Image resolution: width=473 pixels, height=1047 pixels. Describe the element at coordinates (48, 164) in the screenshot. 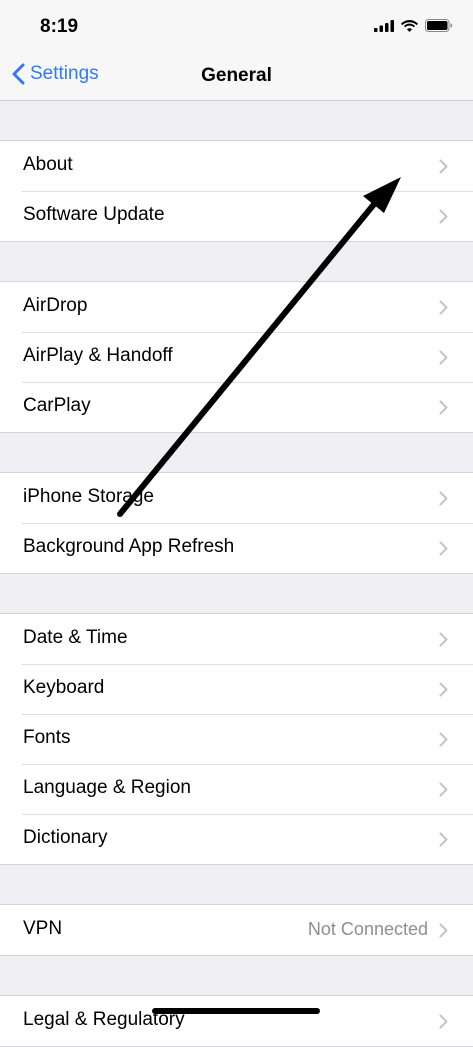

I see `row-label: About` at that location.